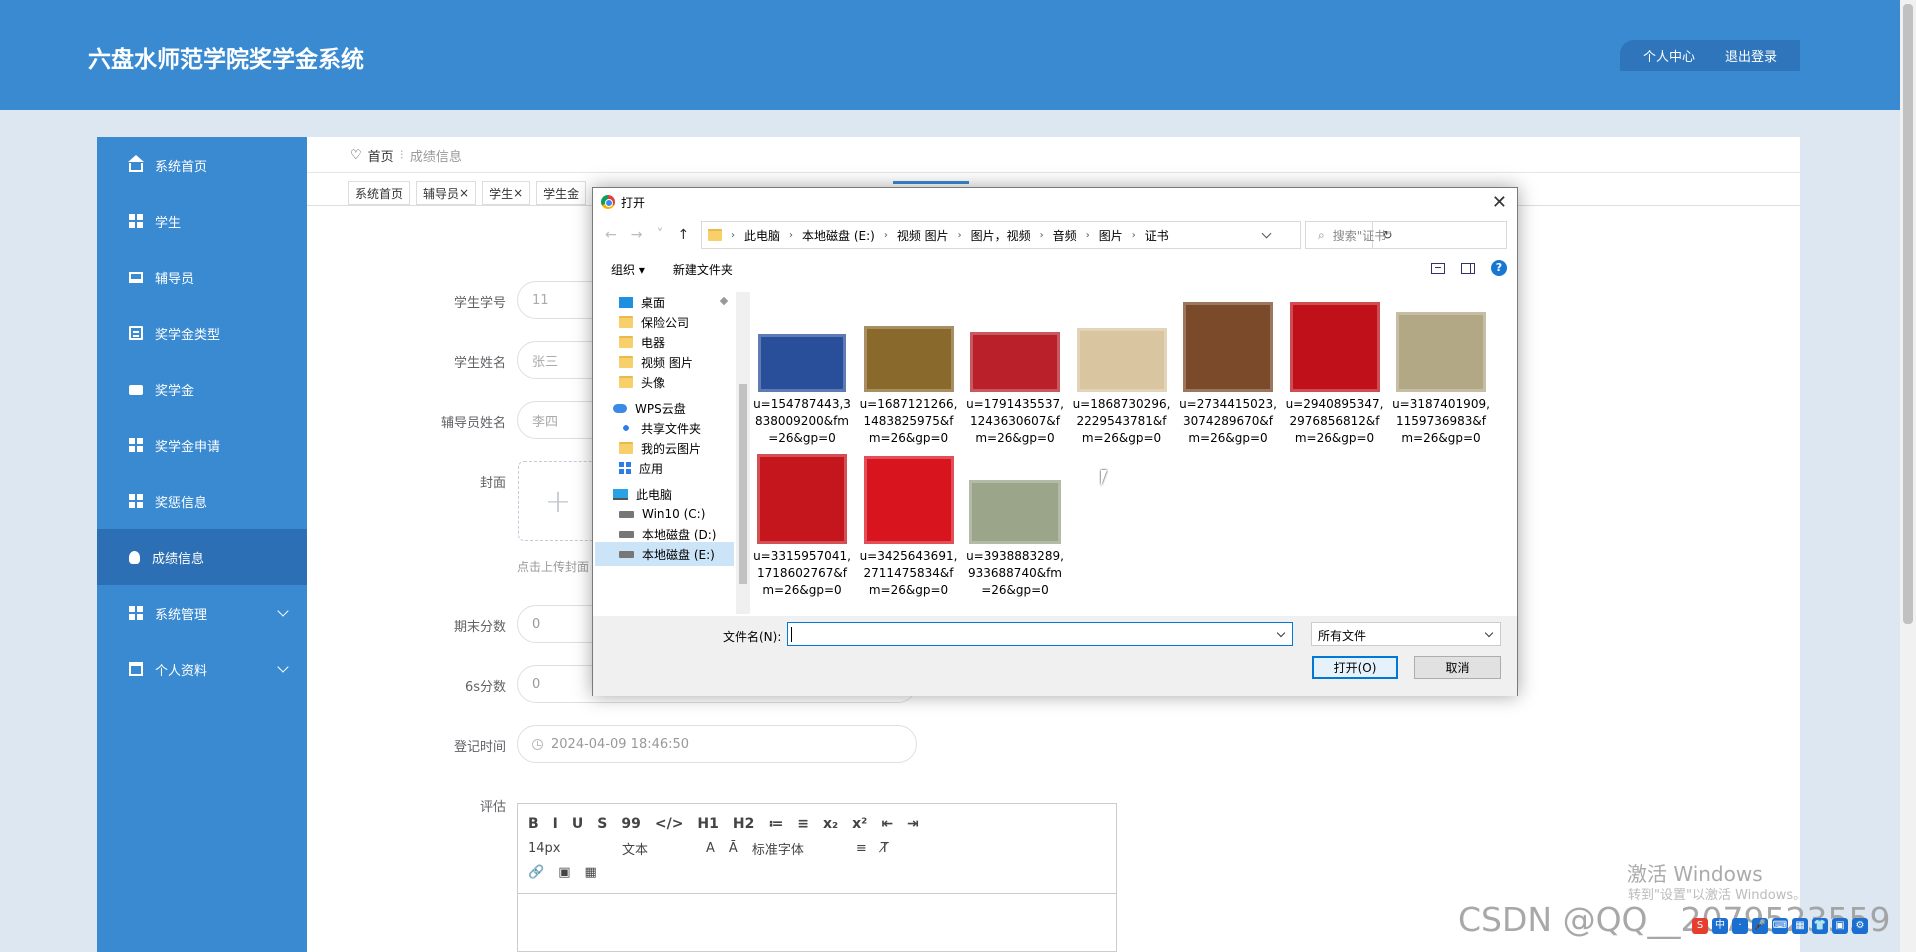  What do you see at coordinates (1499, 268) in the screenshot?
I see `help-icon: ?` at bounding box center [1499, 268].